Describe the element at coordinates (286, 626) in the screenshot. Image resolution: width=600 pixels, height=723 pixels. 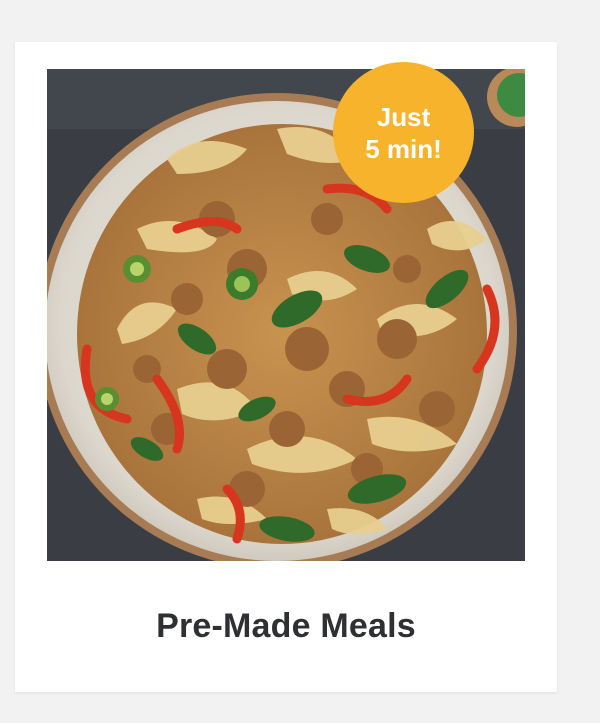
I see `card-title: Pre-Made Meals` at that location.